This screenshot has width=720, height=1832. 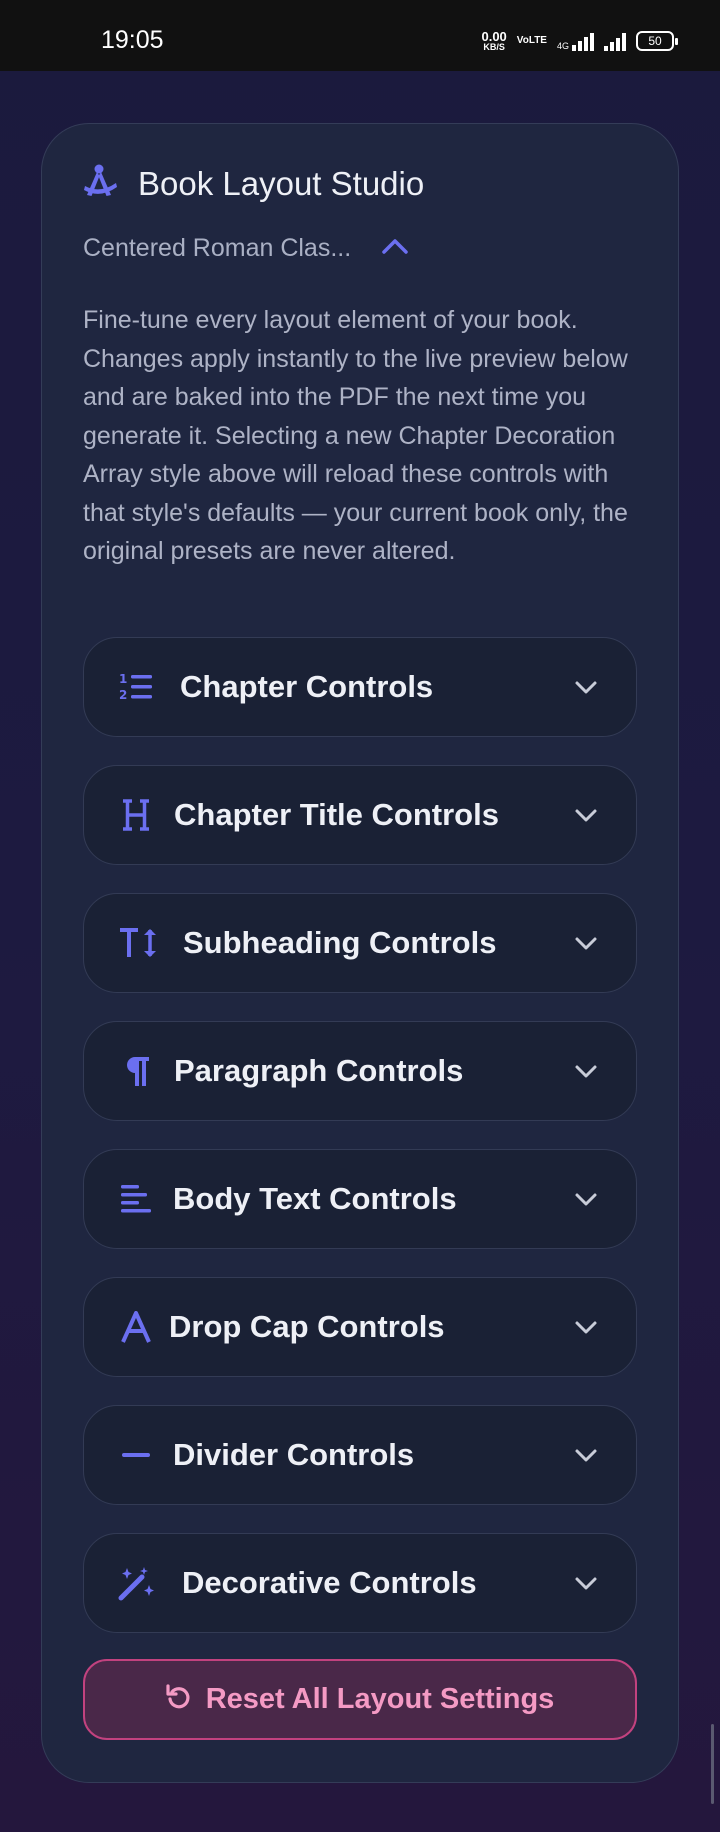 What do you see at coordinates (329, 1582) in the screenshot?
I see `section-label: Decorative Controls` at bounding box center [329, 1582].